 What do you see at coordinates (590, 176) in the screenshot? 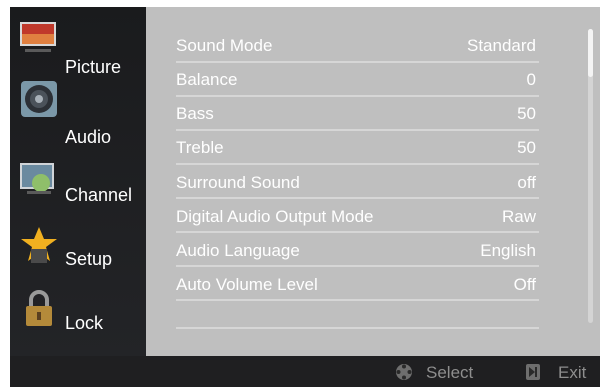
I see `scrollbar` at bounding box center [590, 176].